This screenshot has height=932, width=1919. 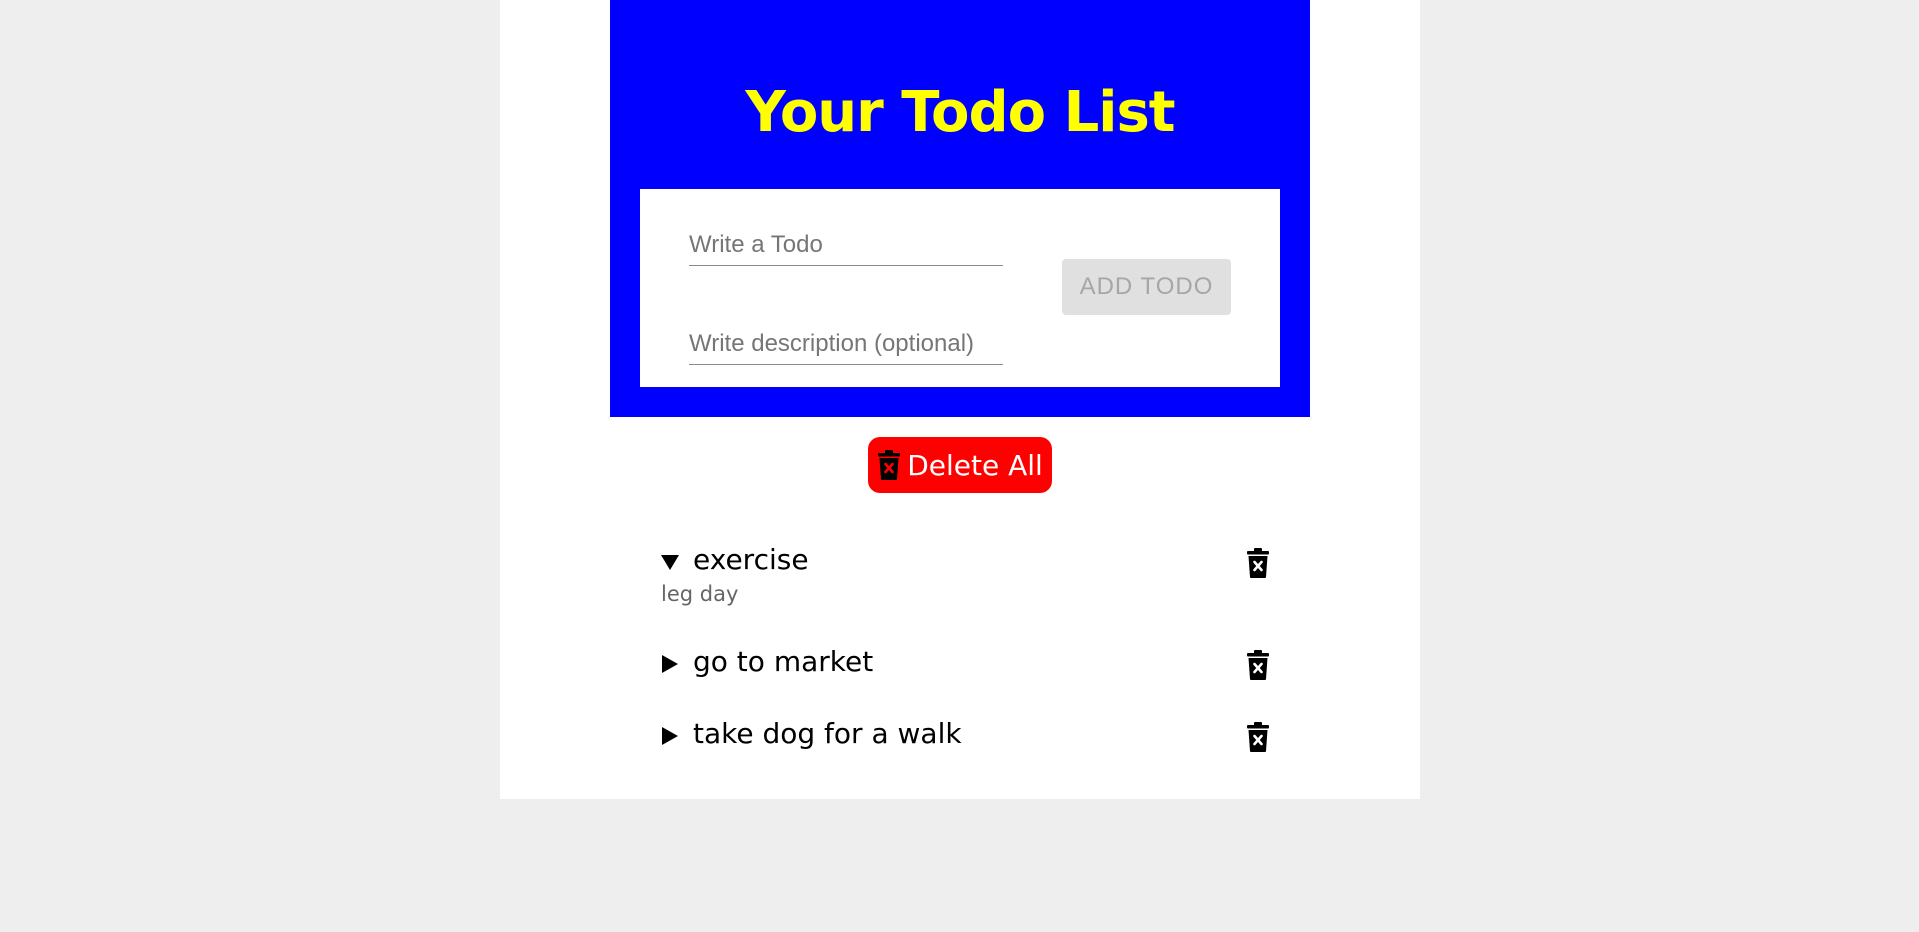 I want to click on todo-title: take dog for a walk, so click(x=827, y=734).